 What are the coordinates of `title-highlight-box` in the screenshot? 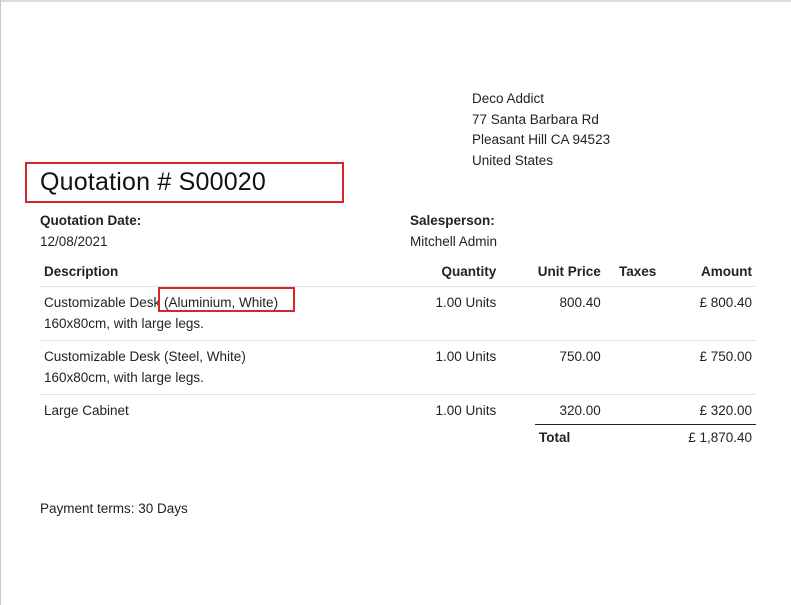 It's located at (184, 182).